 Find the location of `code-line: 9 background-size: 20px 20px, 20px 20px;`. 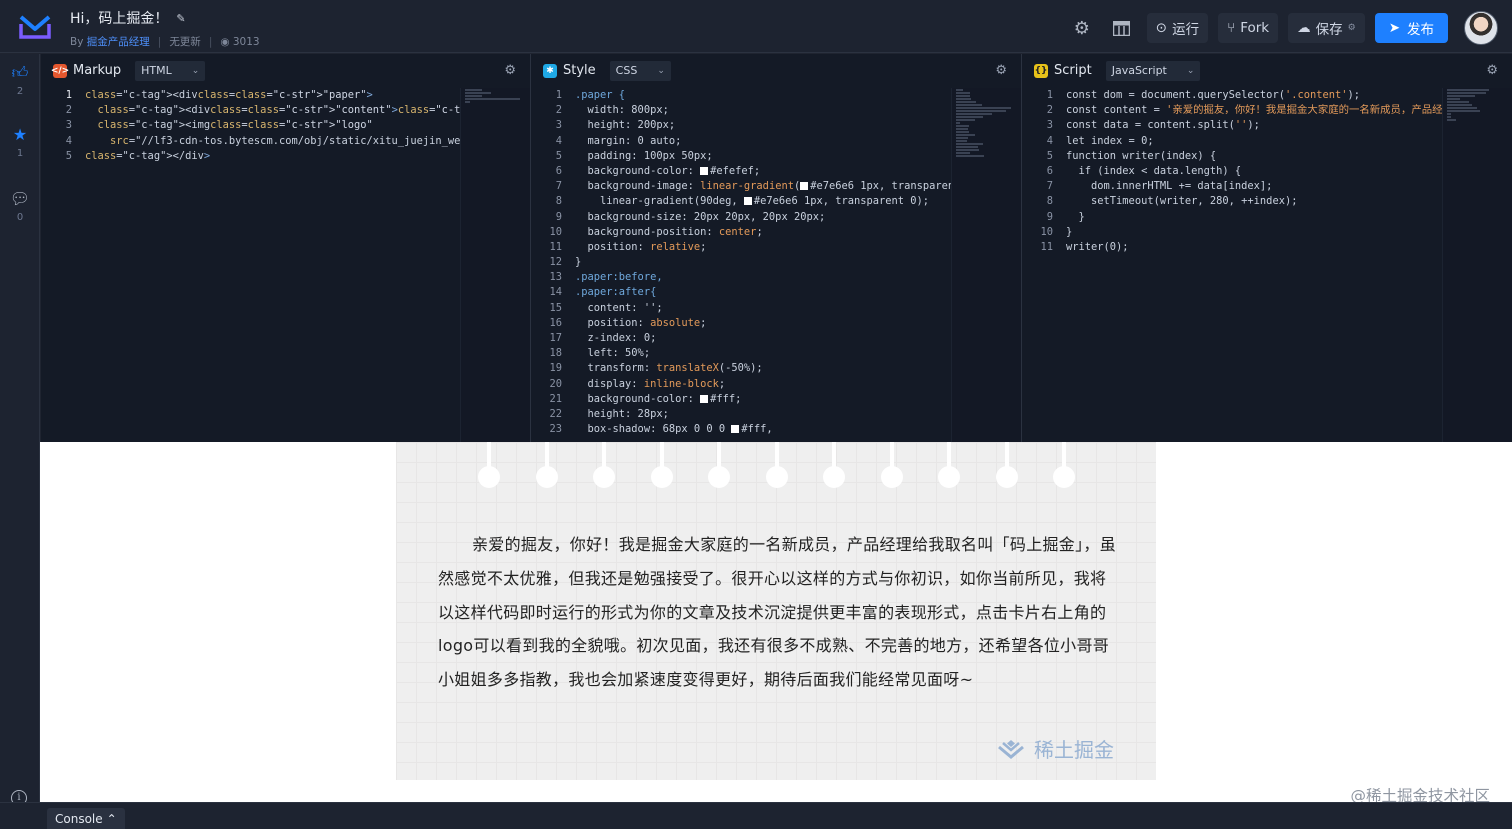

code-line: 9 background-size: 20px 20px, 20px 20px; is located at coordinates (741, 217).